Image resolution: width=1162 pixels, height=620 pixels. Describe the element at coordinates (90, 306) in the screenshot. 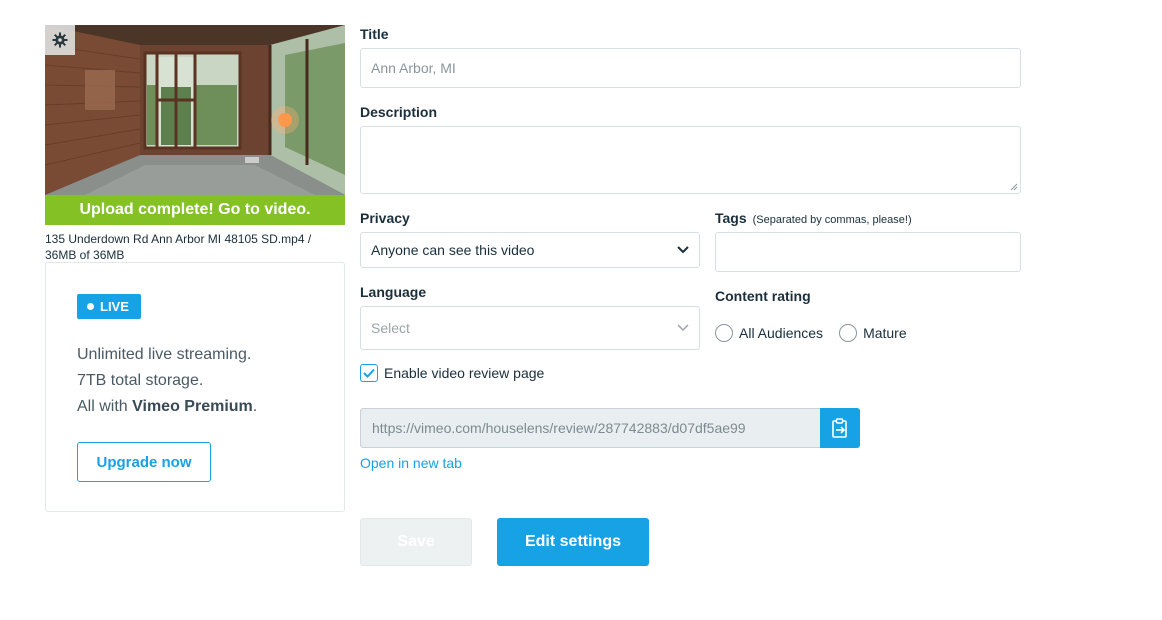

I see `live-dot-icon` at that location.